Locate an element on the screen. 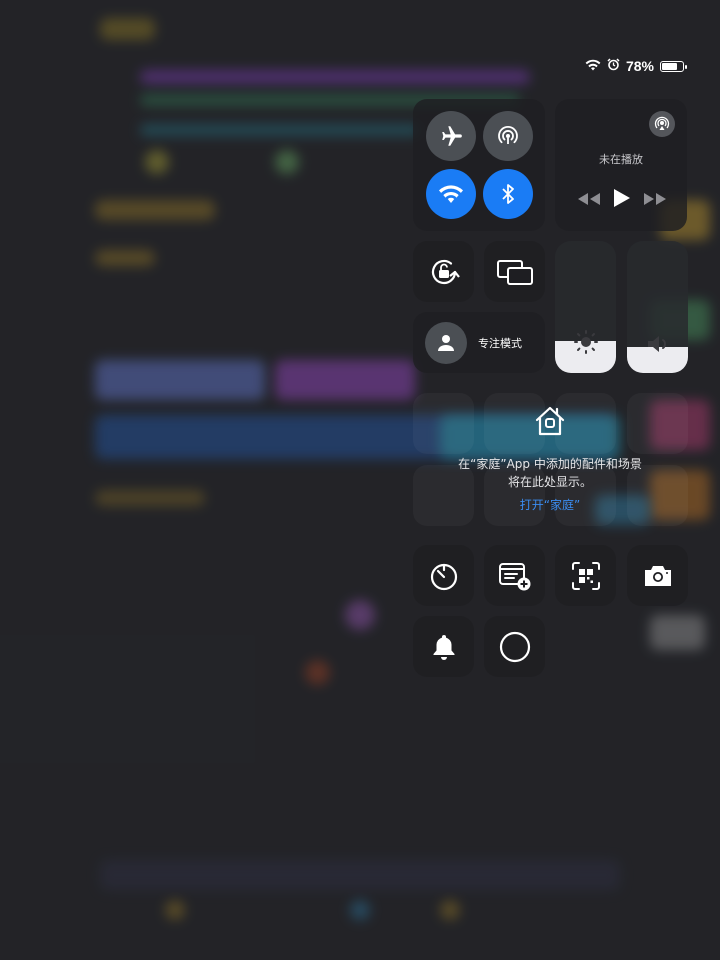 This screenshot has width=720, height=960. screen-mirroring-button is located at coordinates (514, 271).